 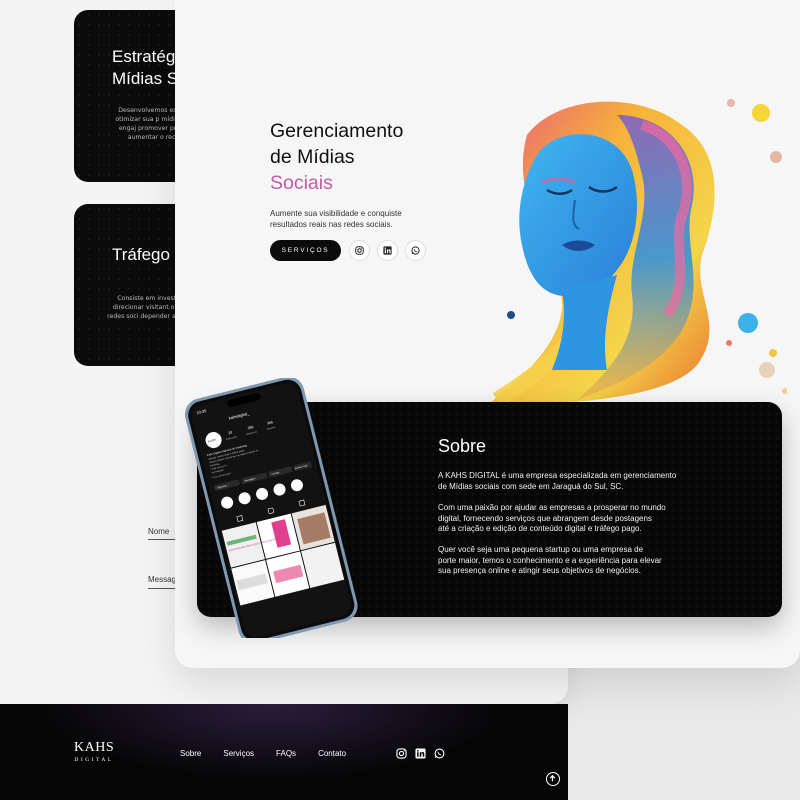 I want to click on about-title: Sobre, so click(x=462, y=446).